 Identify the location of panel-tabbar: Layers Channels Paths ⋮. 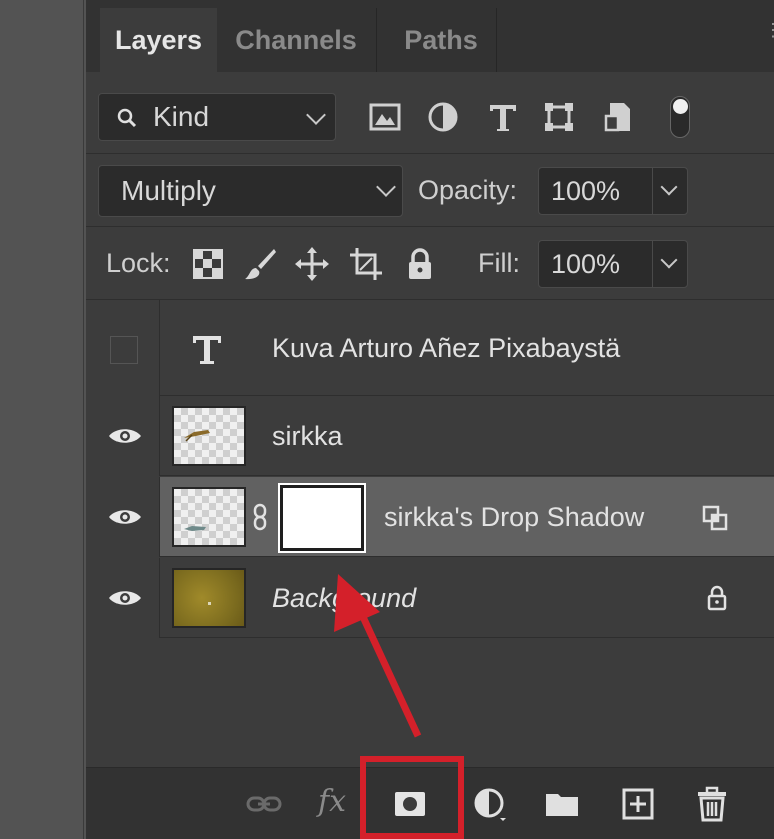
(430, 36).